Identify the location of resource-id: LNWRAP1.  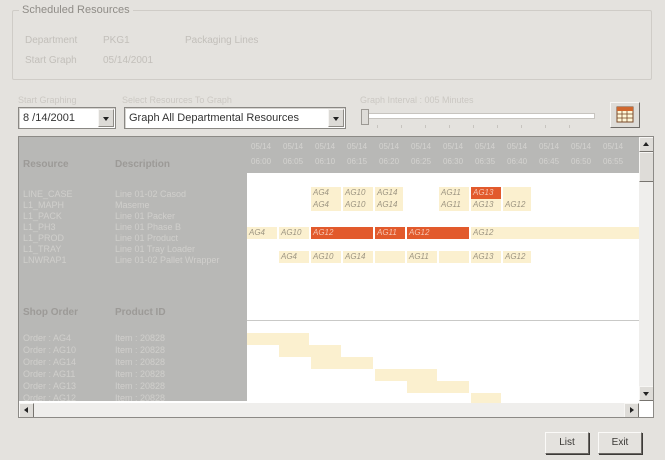
(45, 260).